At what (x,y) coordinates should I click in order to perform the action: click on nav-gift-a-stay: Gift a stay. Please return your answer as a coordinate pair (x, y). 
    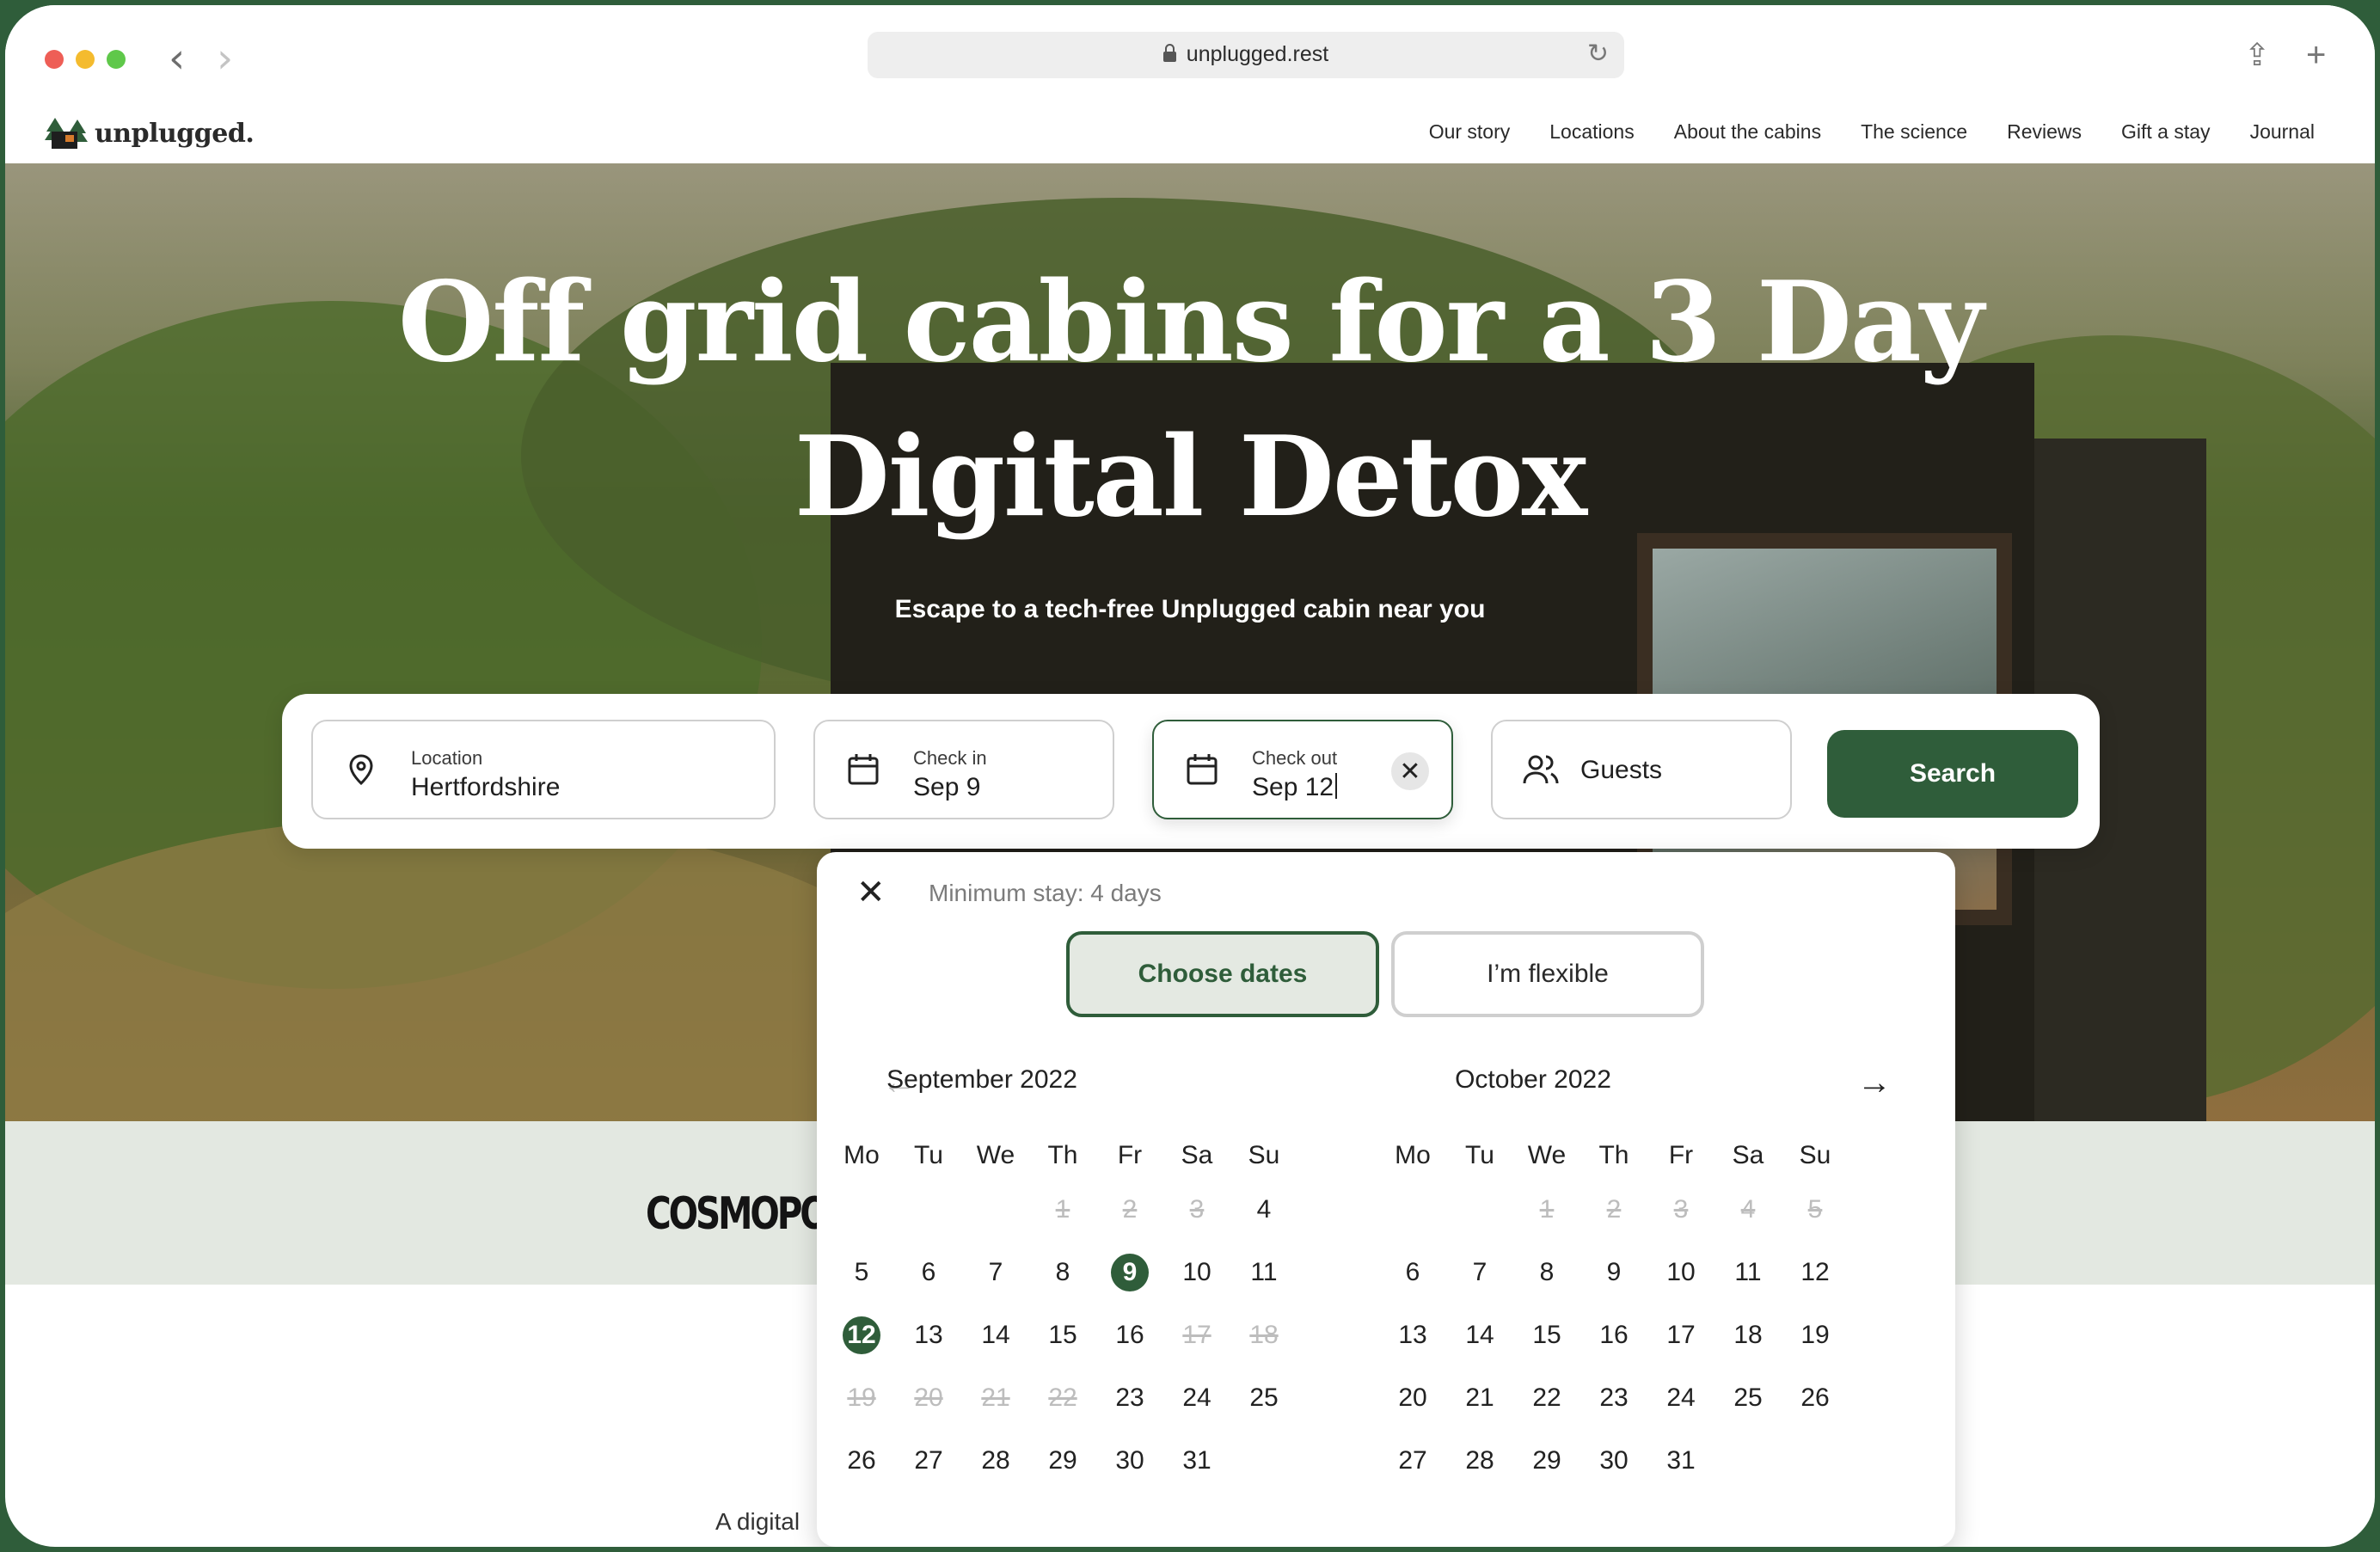
    Looking at the image, I should click on (2166, 132).